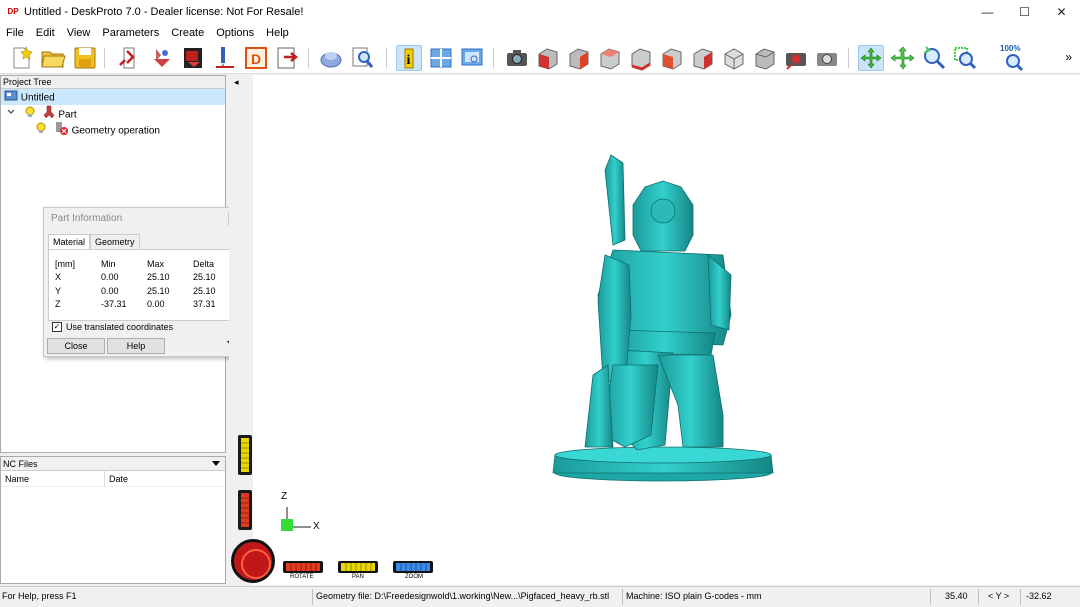  Describe the element at coordinates (303, 567) in the screenshot. I see `rotate-slider` at that location.